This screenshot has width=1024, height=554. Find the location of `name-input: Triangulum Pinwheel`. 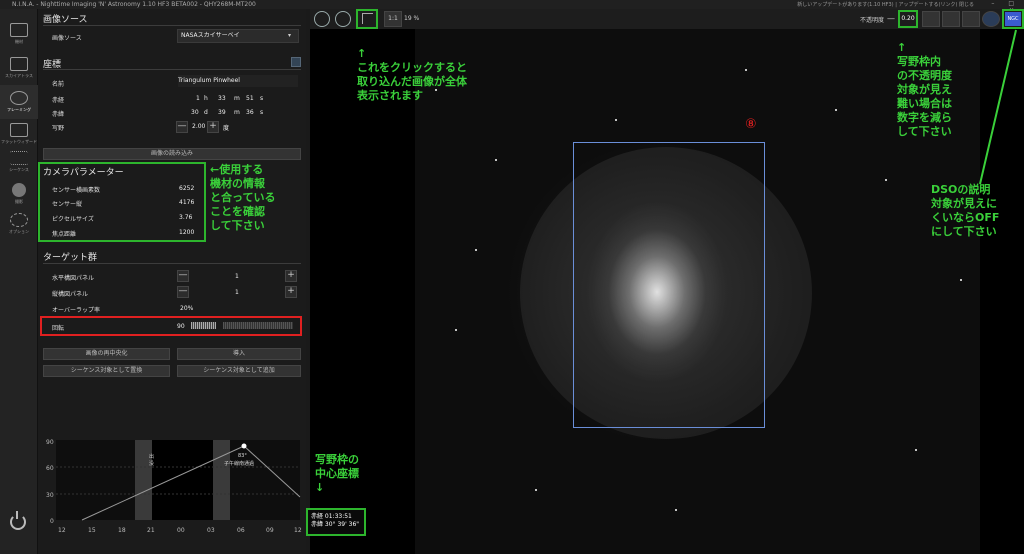

name-input: Triangulum Pinwheel is located at coordinates (238, 81).